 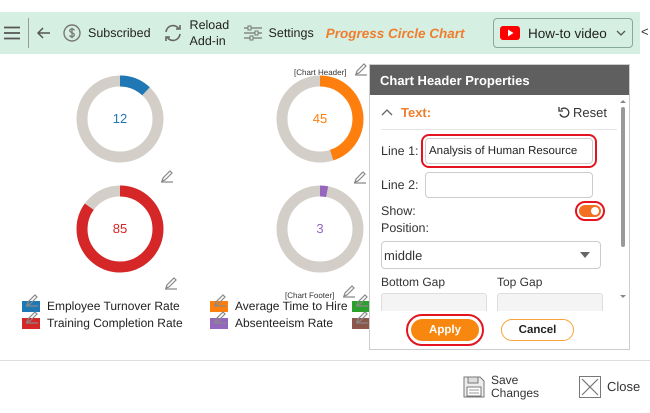 I want to click on play-icon, so click(x=510, y=33).